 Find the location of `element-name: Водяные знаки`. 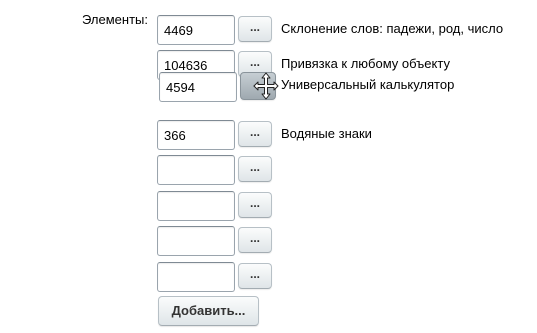

element-name: Водяные знаки is located at coordinates (326, 133).